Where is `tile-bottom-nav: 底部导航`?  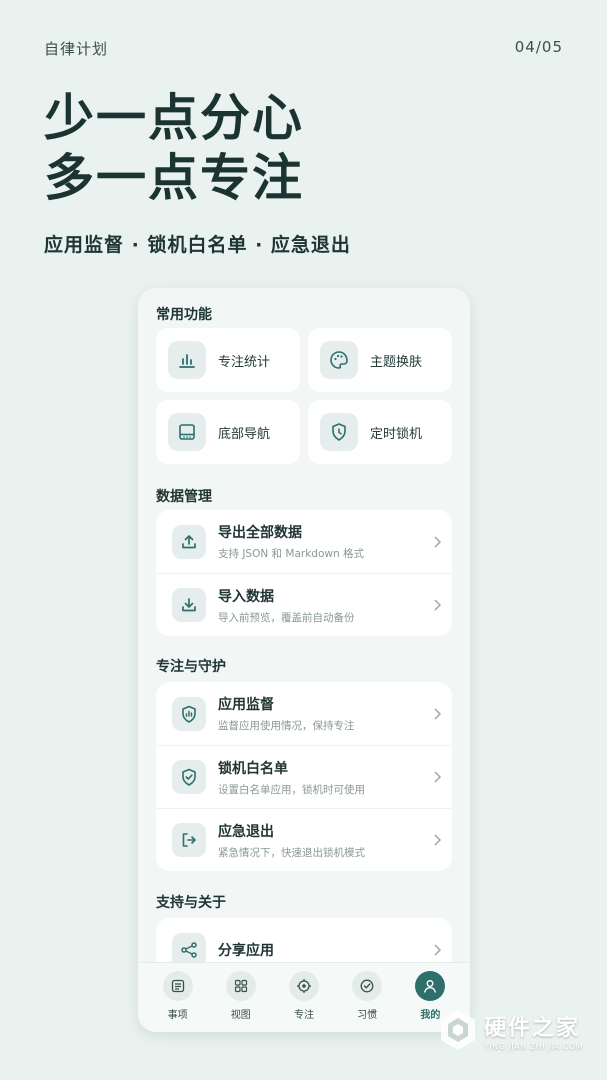
tile-bottom-nav: 底部导航 is located at coordinates (228, 432).